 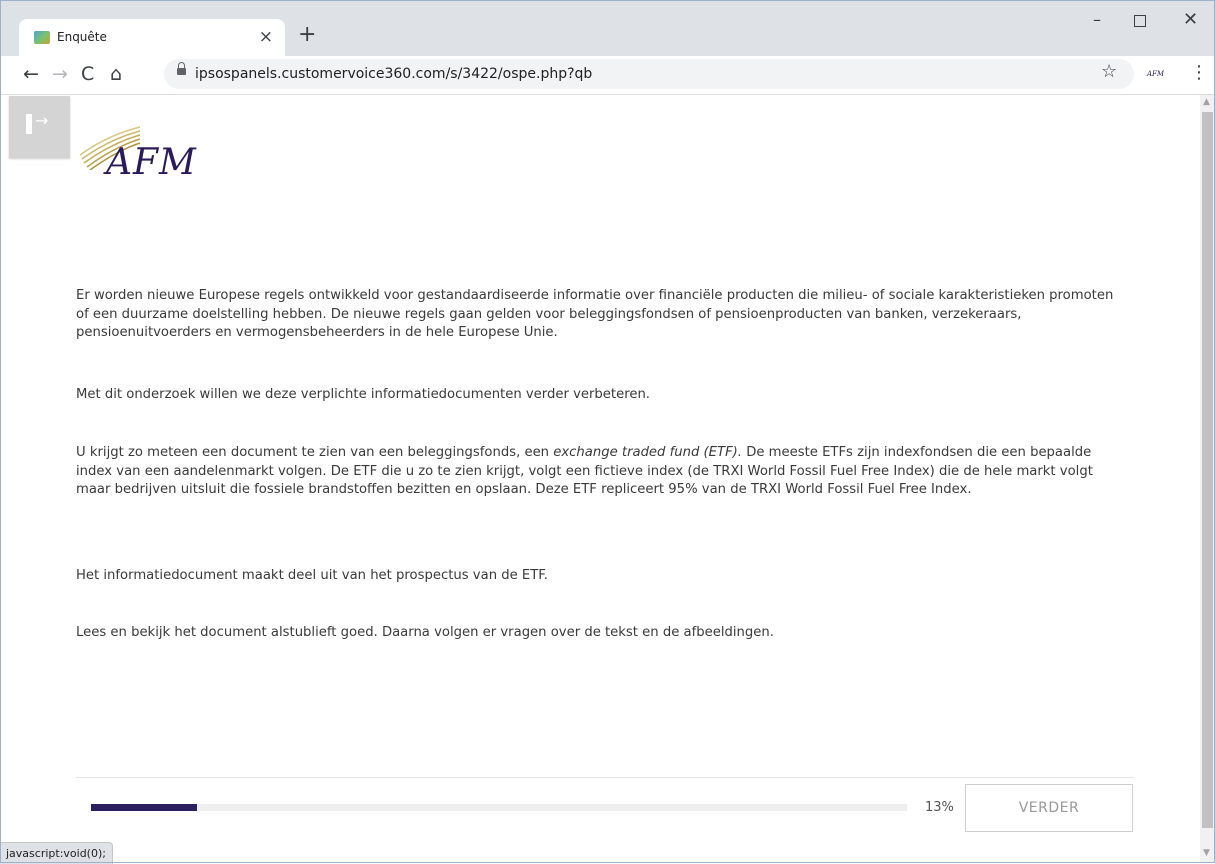 What do you see at coordinates (1199, 72) in the screenshot?
I see `browser-menu-icon: ⋮` at bounding box center [1199, 72].